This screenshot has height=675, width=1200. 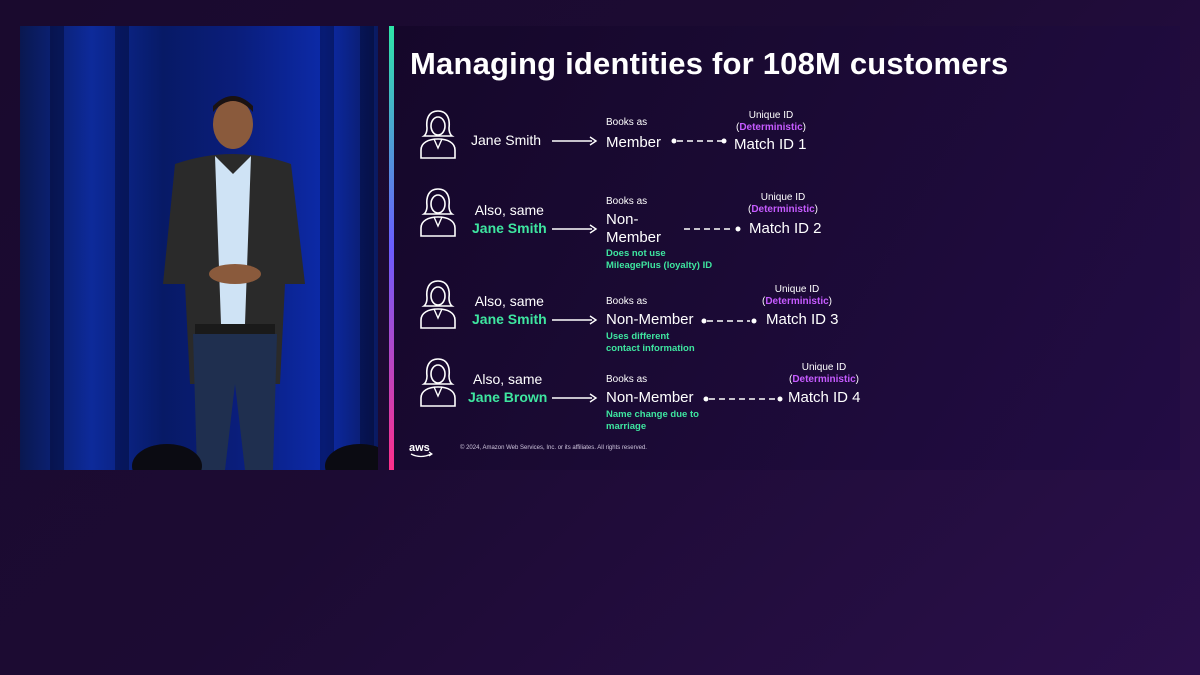 I want to click on member-note: Does not use MileagePlus (loyalty) ID, so click(x=659, y=259).